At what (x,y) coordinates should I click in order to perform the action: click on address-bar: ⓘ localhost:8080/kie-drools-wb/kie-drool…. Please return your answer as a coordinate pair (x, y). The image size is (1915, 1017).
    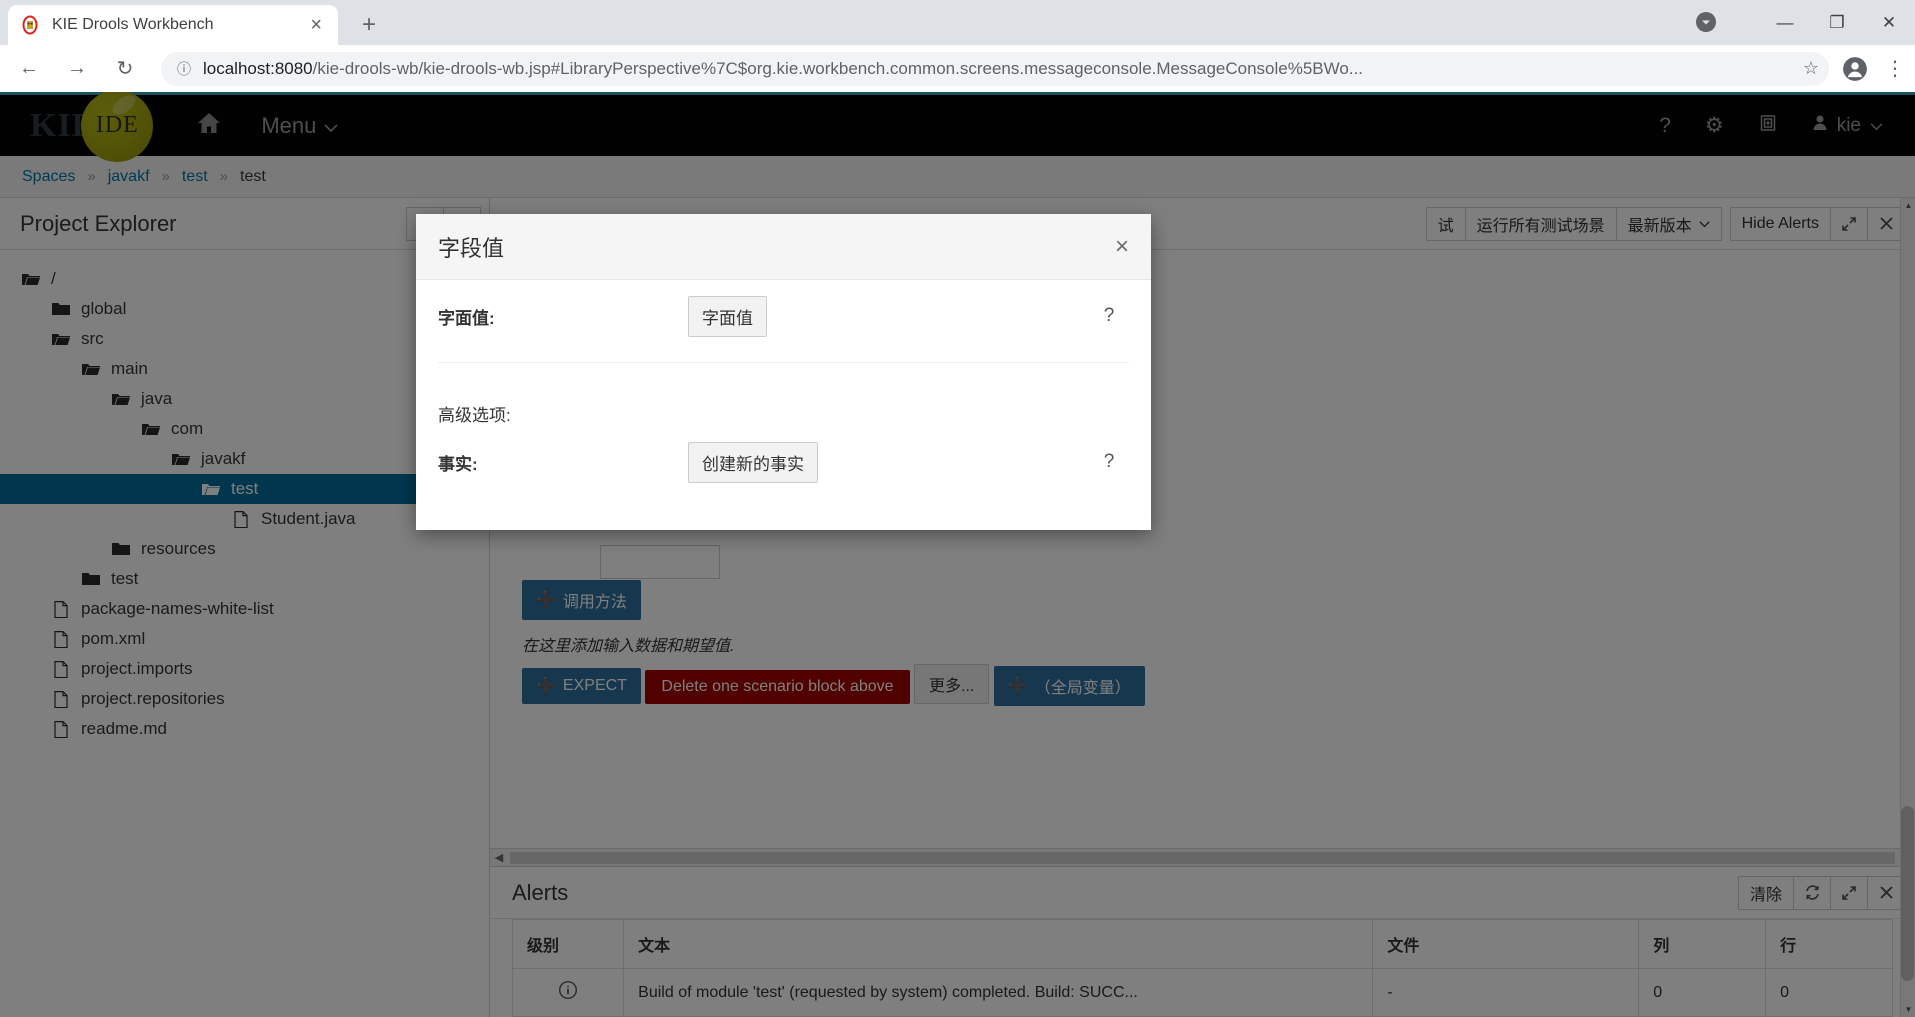
    Looking at the image, I should click on (995, 68).